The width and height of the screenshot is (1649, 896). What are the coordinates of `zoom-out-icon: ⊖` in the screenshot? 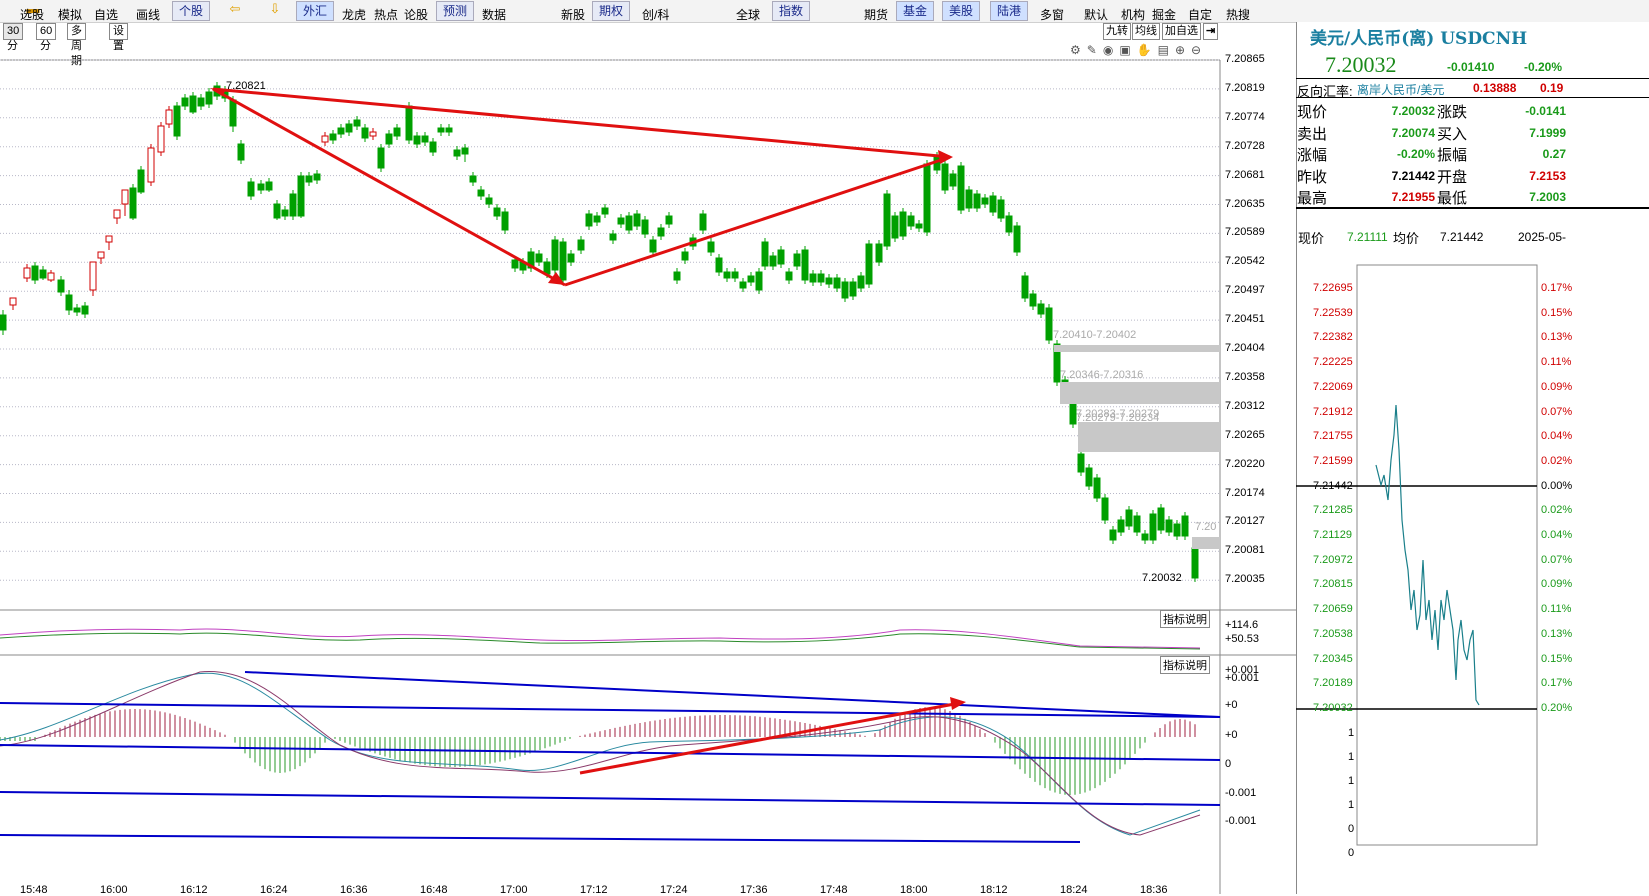 It's located at (1199, 50).